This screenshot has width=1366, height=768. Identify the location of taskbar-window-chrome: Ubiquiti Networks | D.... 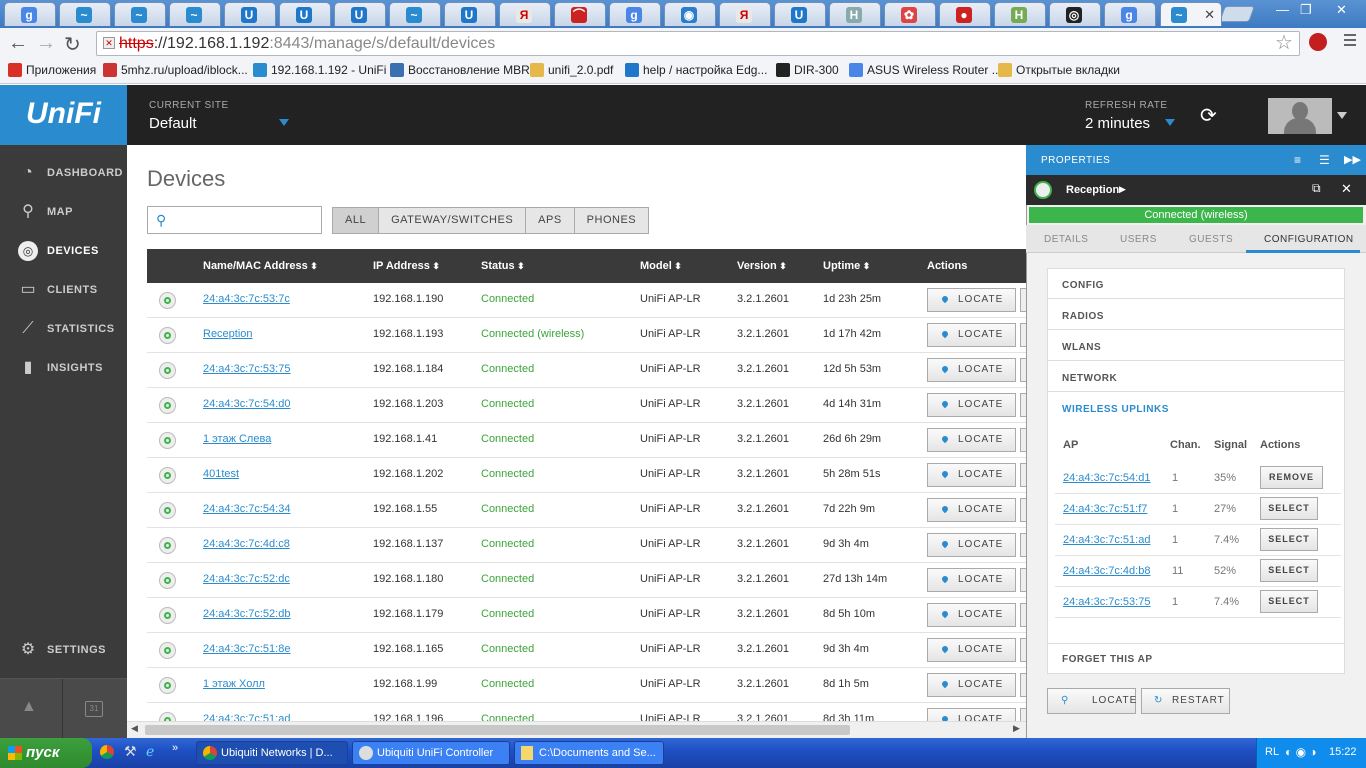
(272, 753).